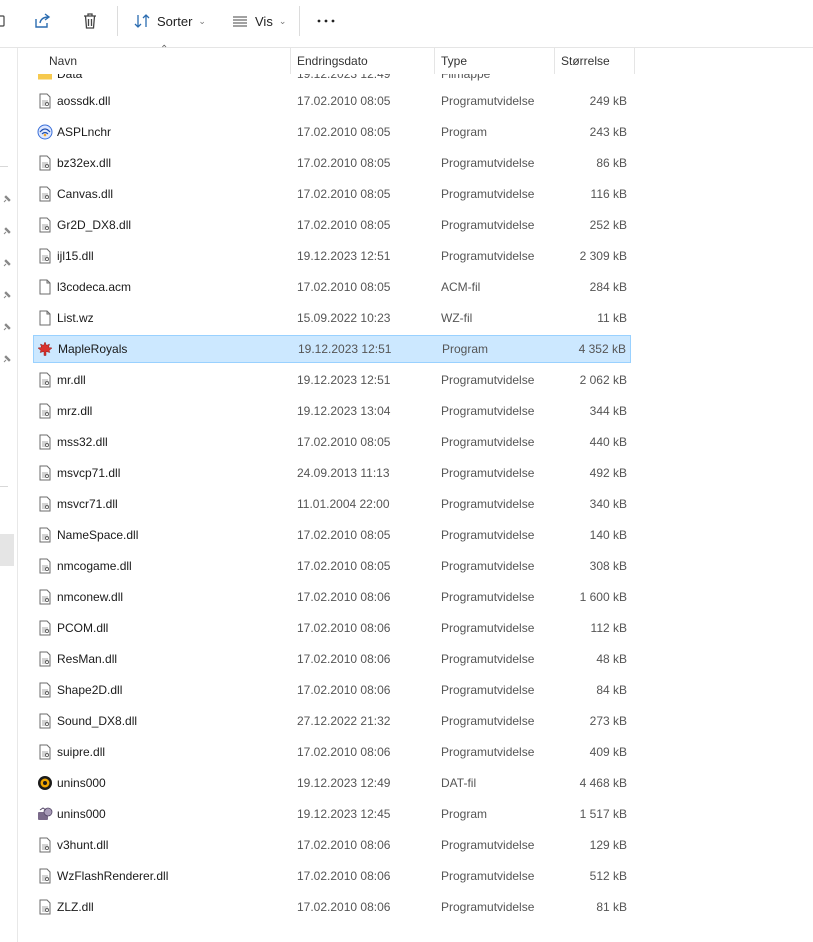 This screenshot has width=813, height=942. I want to click on file-name: NameSpace.dll, so click(98, 535).